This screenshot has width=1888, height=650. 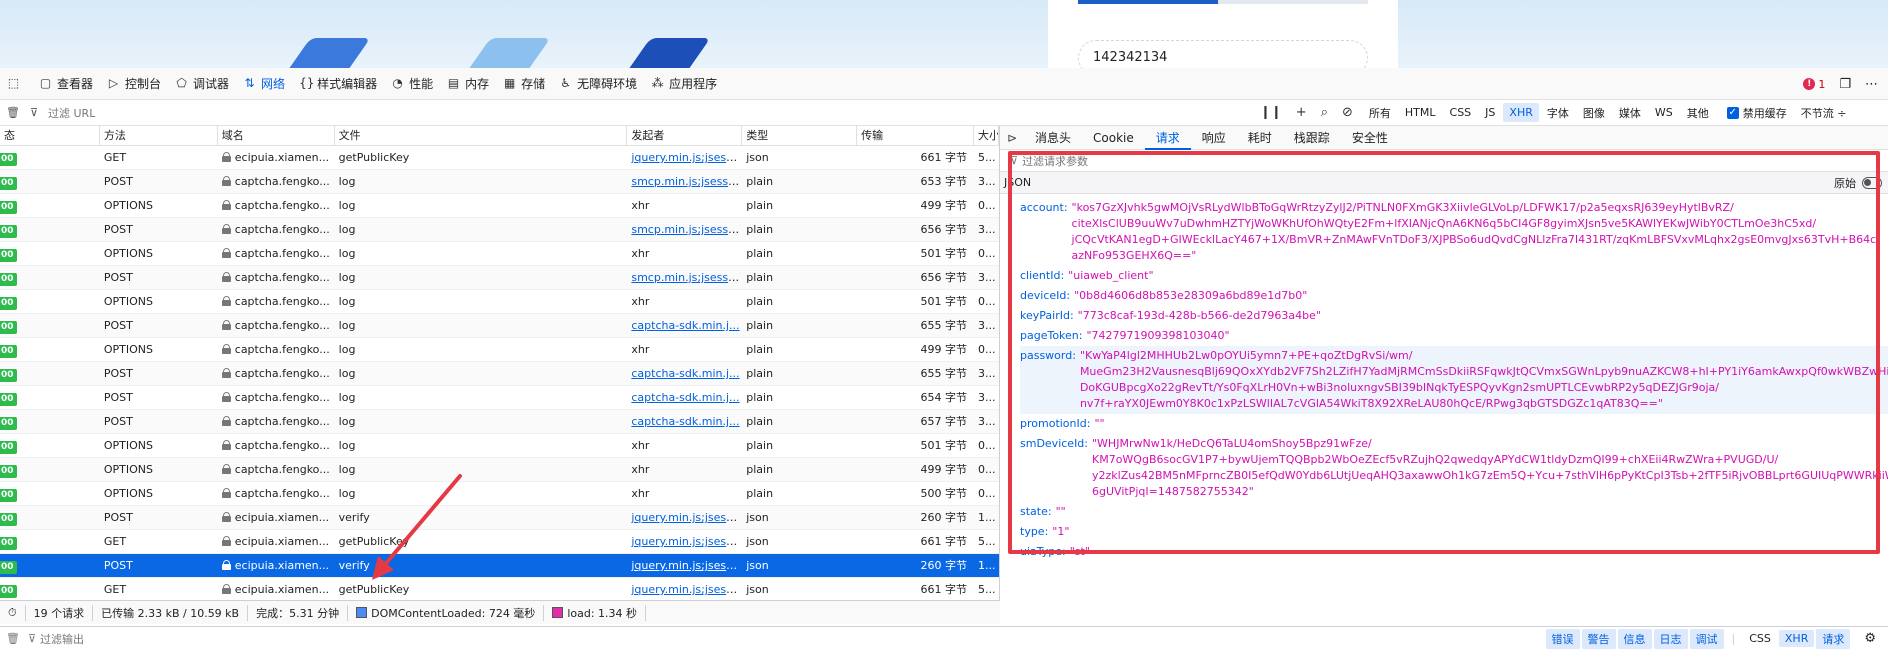 What do you see at coordinates (1760, 638) in the screenshot?
I see `console-extra-0: CSS` at bounding box center [1760, 638].